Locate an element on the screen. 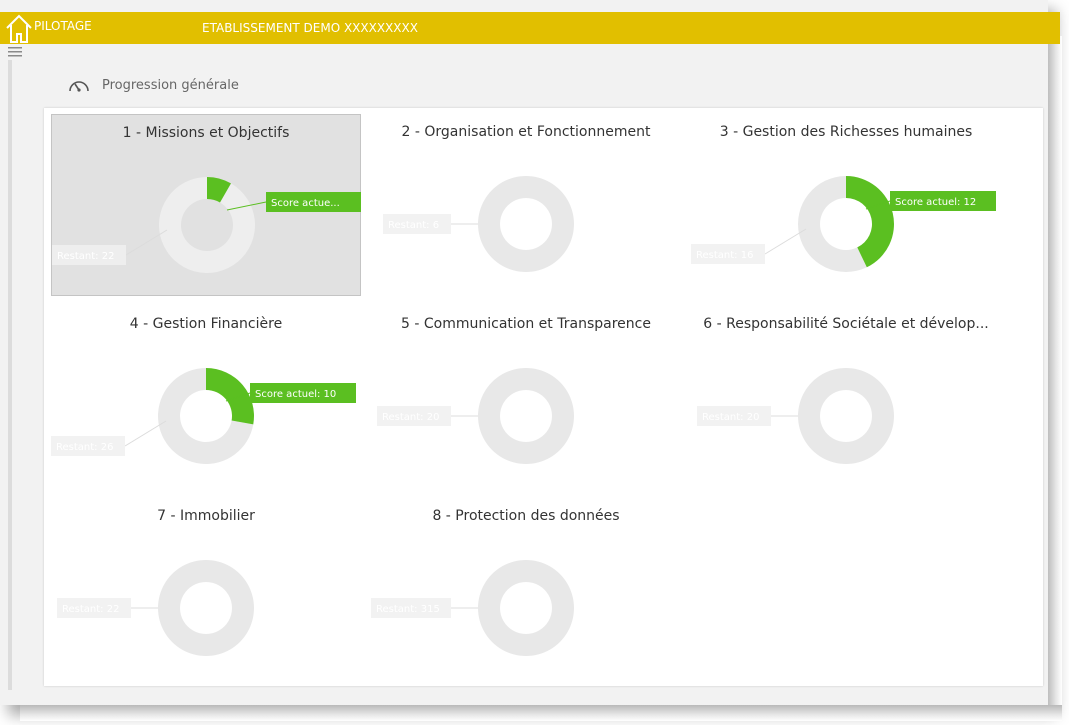 This screenshot has width=1069, height=725. section-header: Progression générale is located at coordinates (152, 85).